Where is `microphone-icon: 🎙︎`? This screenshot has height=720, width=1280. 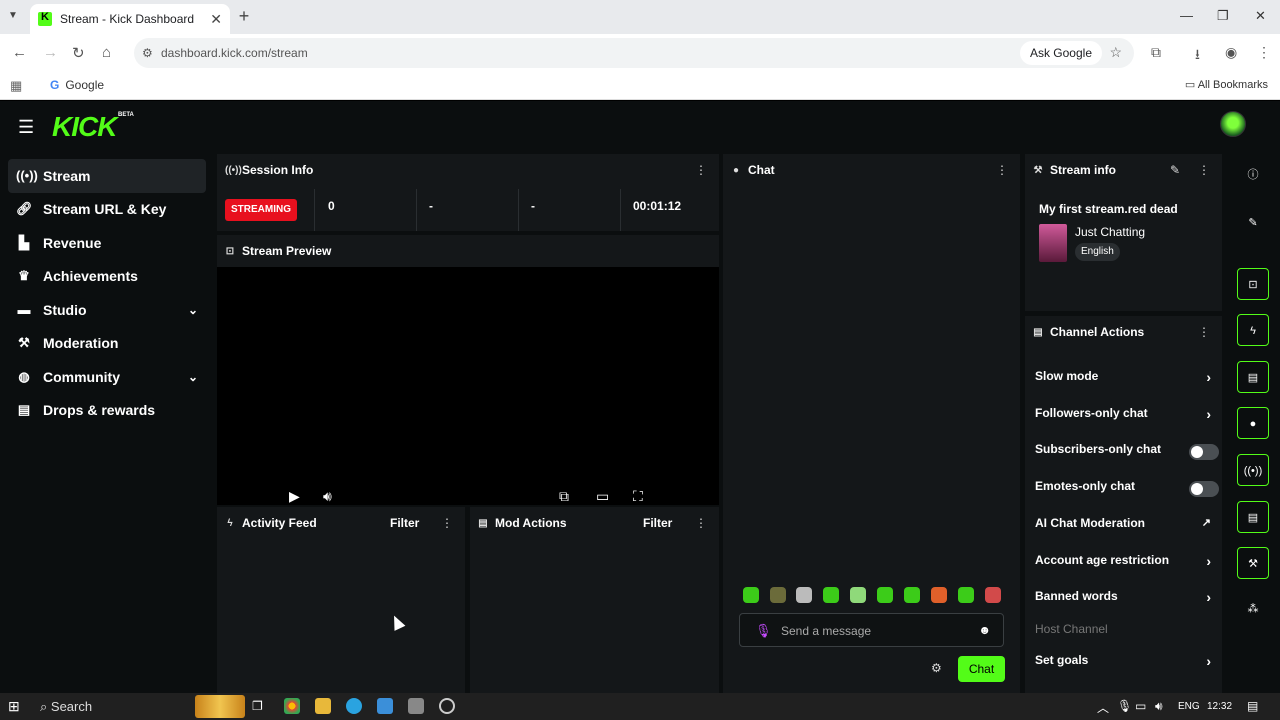
microphone-icon: 🎙︎ is located at coordinates (763, 631).